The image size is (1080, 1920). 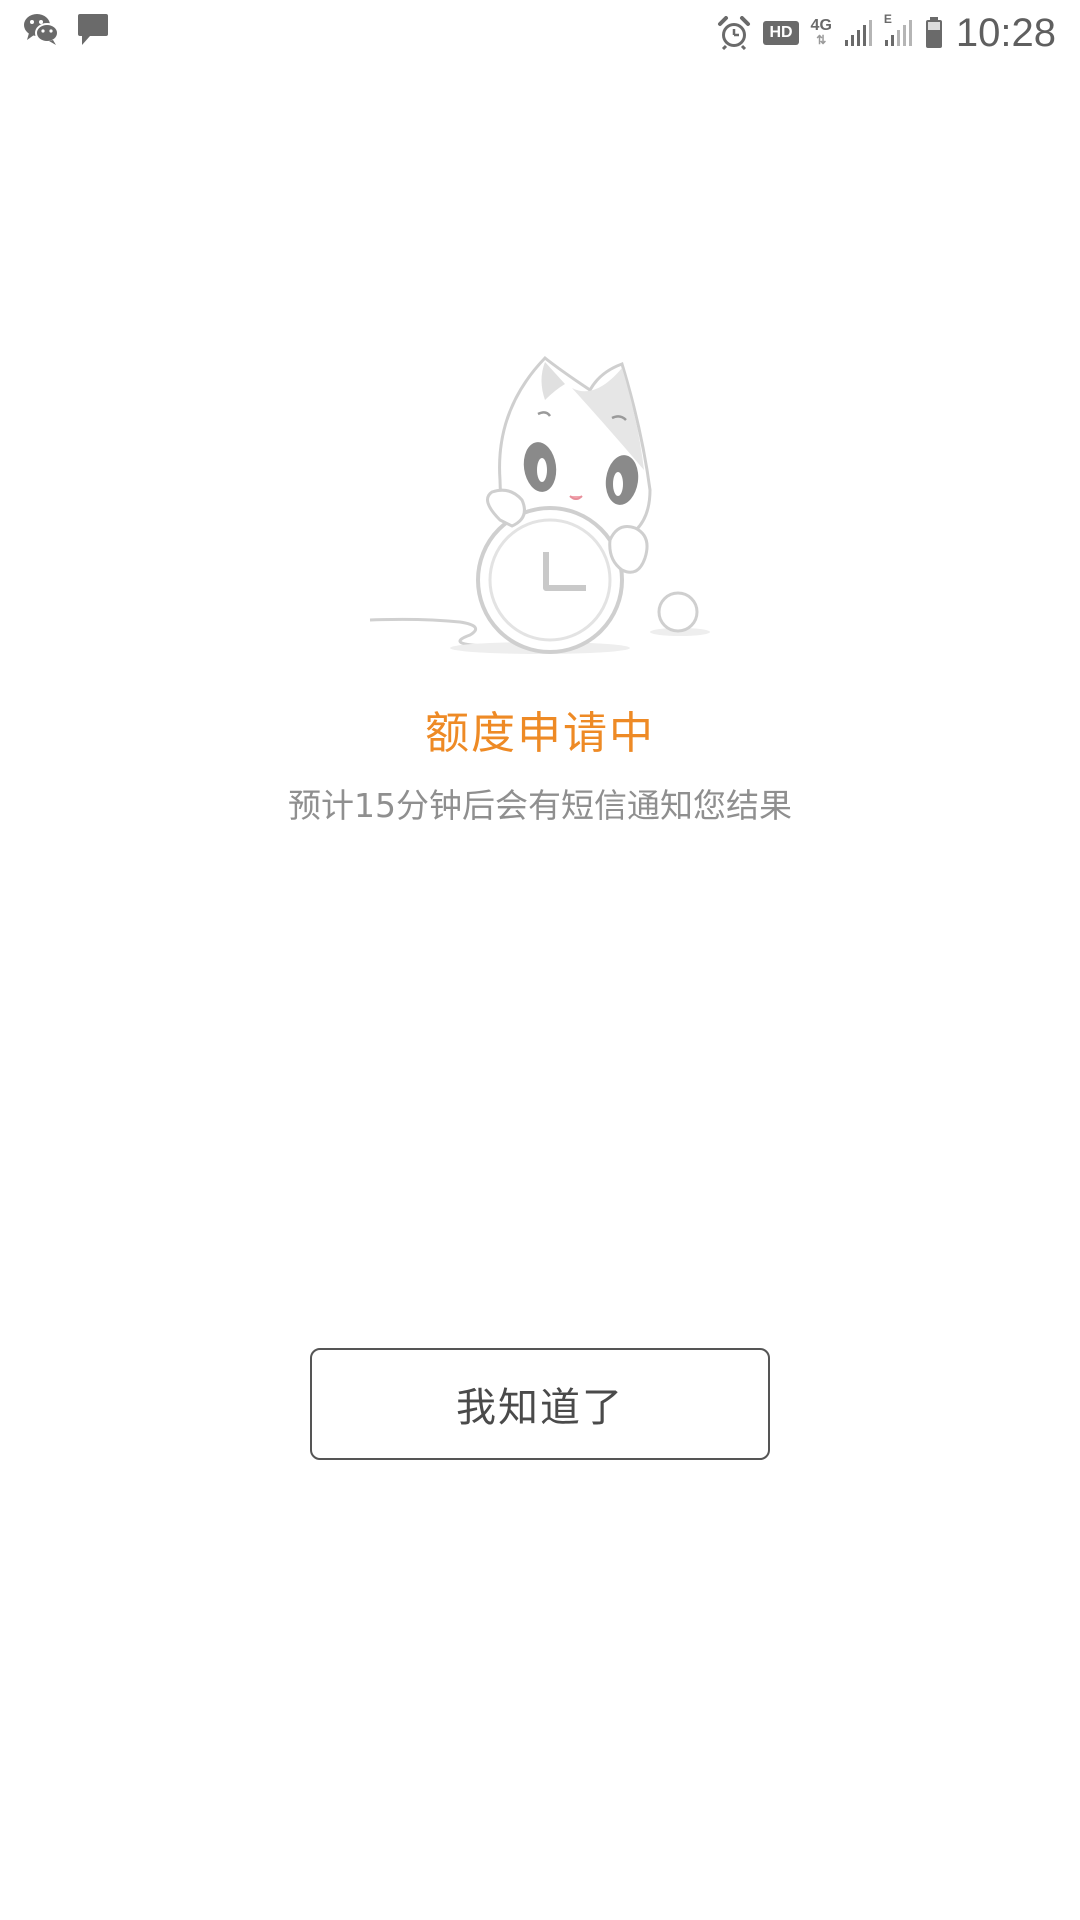 I want to click on wechat-icon, so click(x=41, y=29).